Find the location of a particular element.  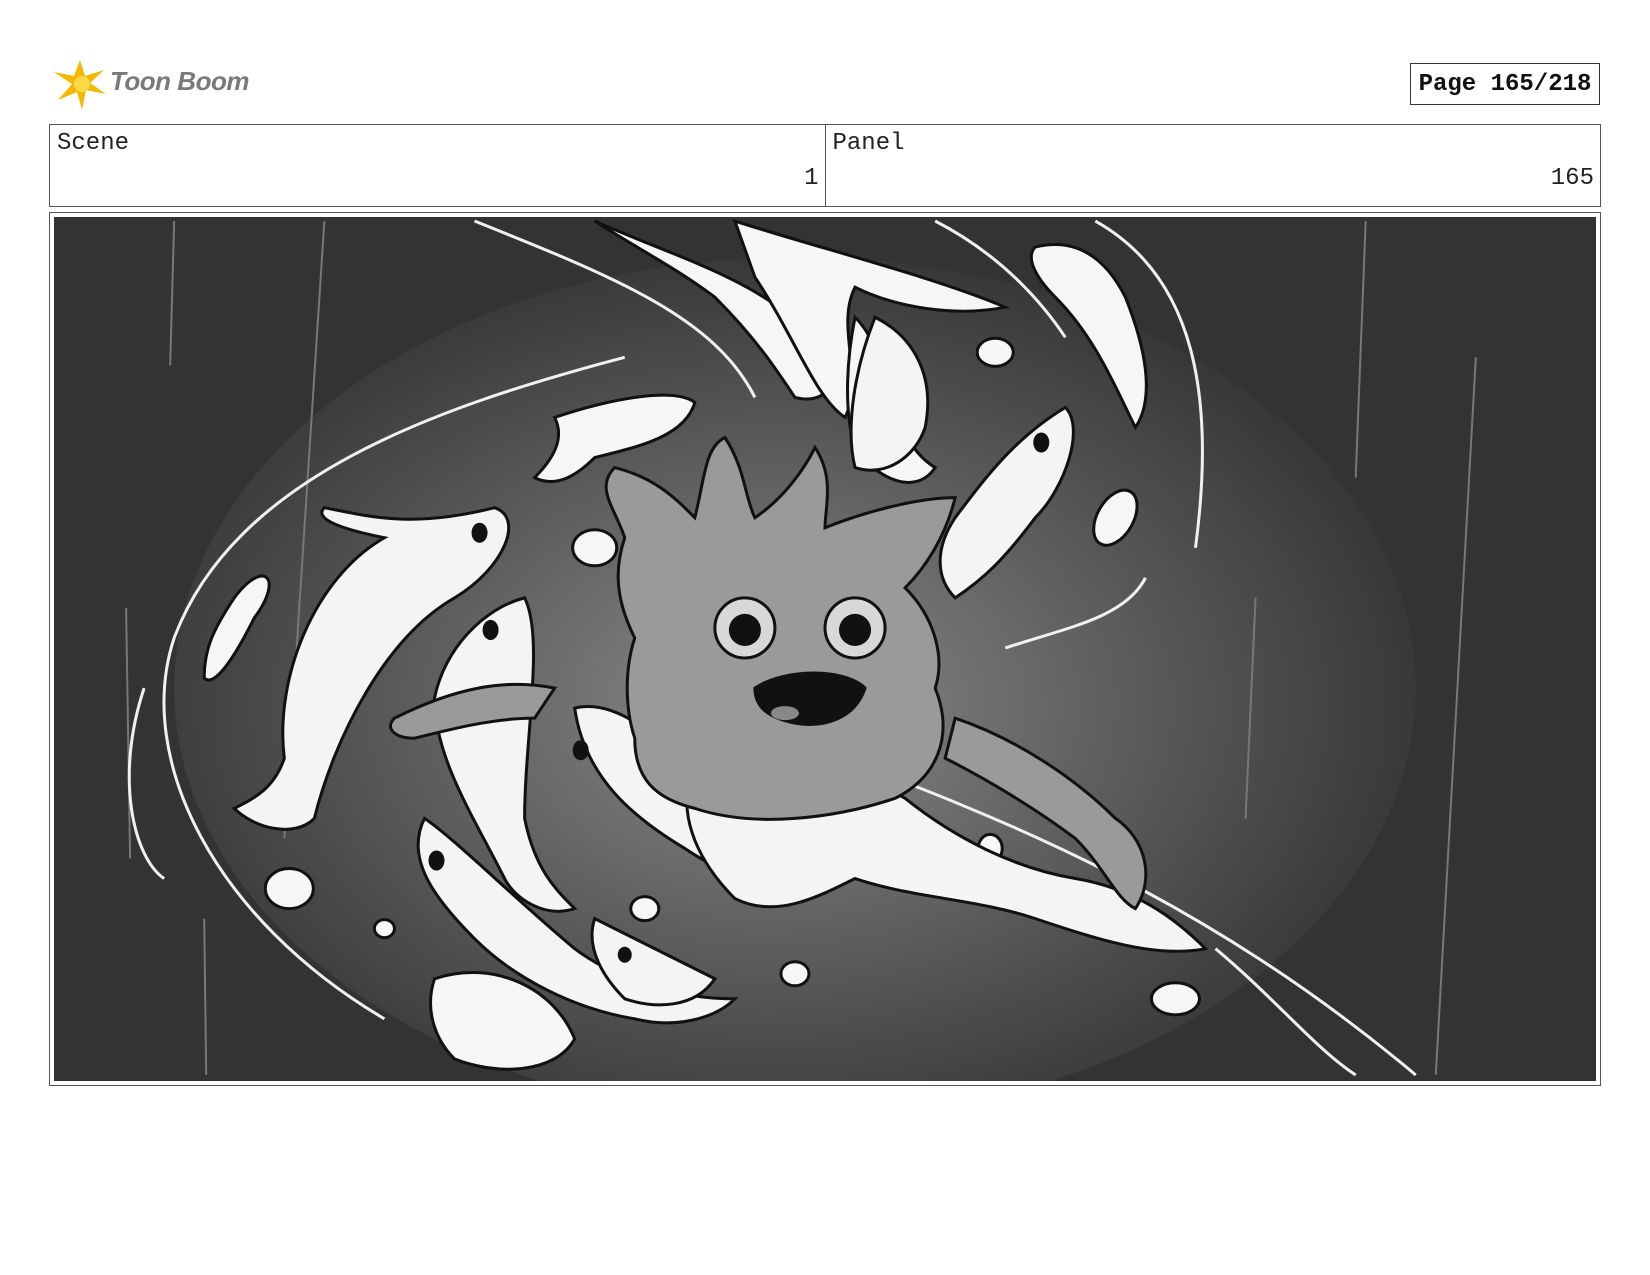

starburst-logo-icon is located at coordinates (80, 85).